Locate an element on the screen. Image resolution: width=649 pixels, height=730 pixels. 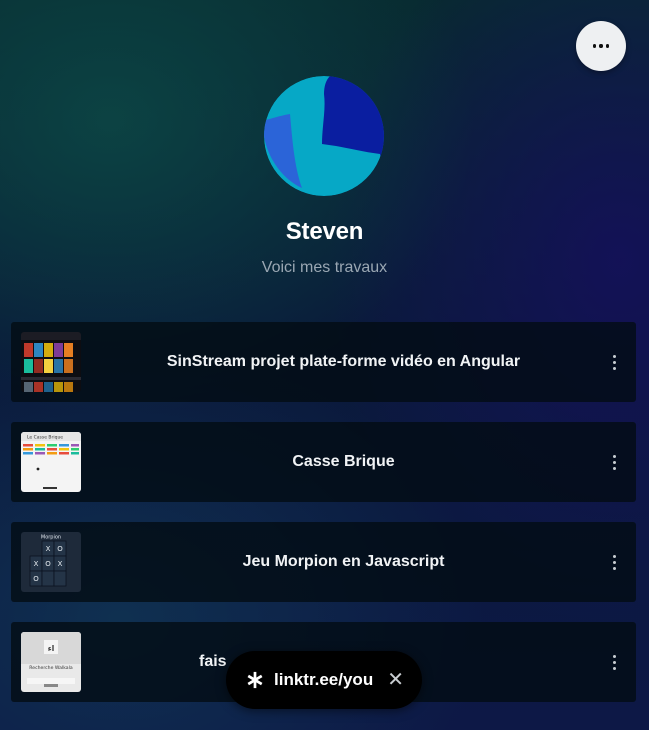
svg-text: اء is located at coordinates (51, 648).